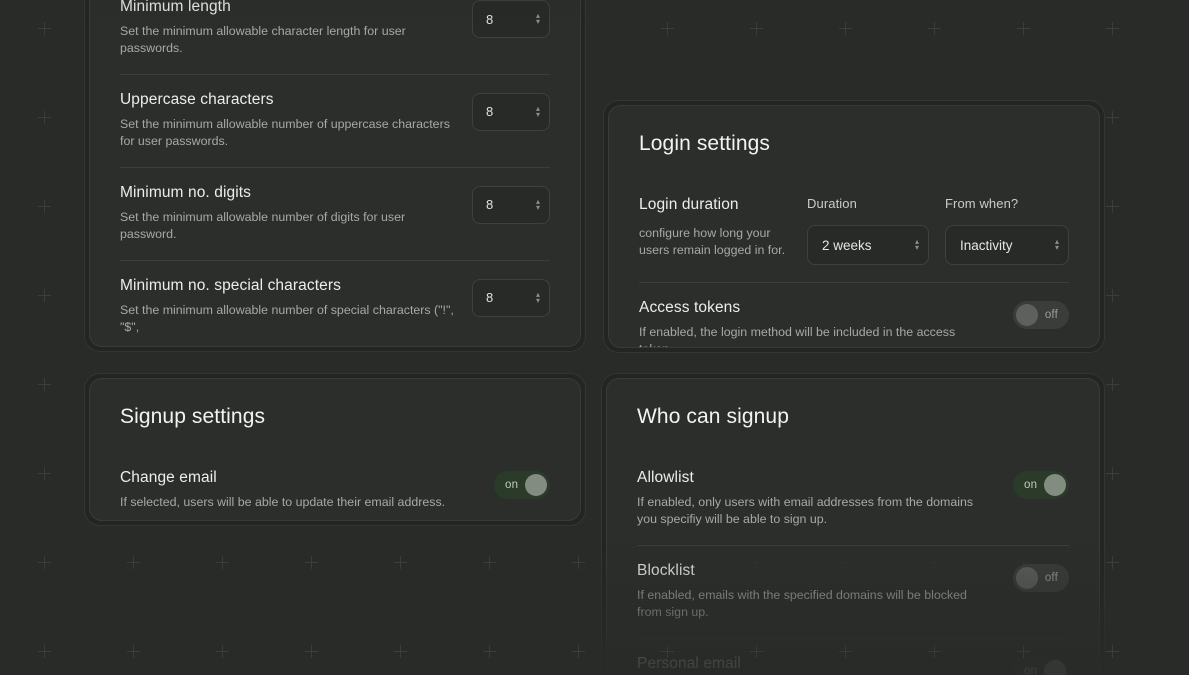 The height and width of the screenshot is (675, 1189). I want to click on setting-title: Blocklist, so click(666, 570).